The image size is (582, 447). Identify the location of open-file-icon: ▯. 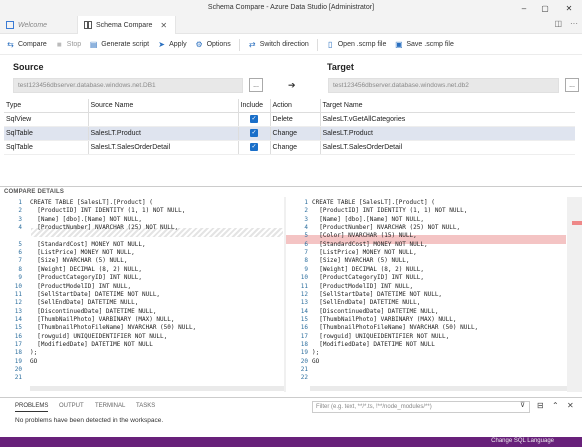
(330, 44).